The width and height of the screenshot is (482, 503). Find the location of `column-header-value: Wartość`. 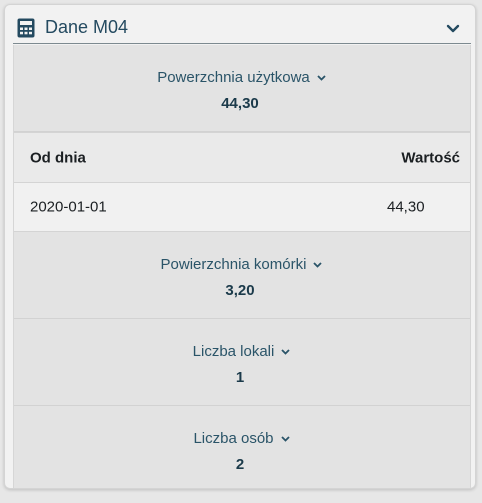

column-header-value: Wartość is located at coordinates (430, 157).